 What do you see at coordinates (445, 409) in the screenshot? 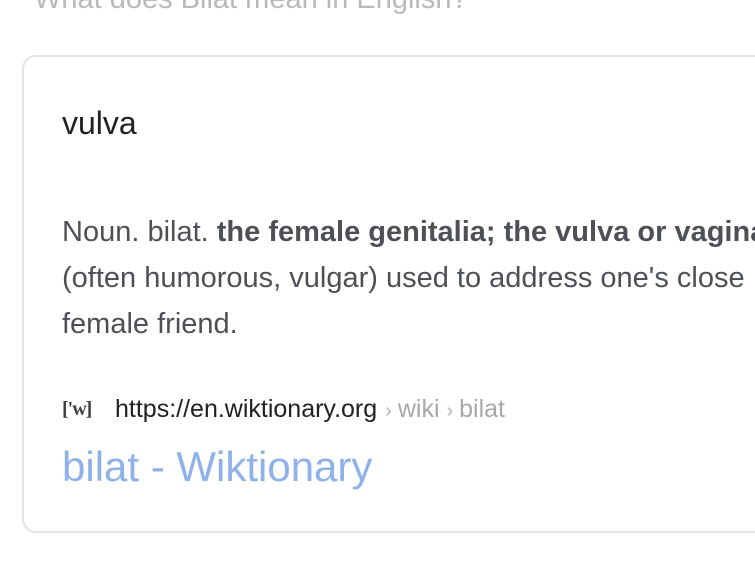
I see `breadcrumb: › wiki › bilat` at bounding box center [445, 409].